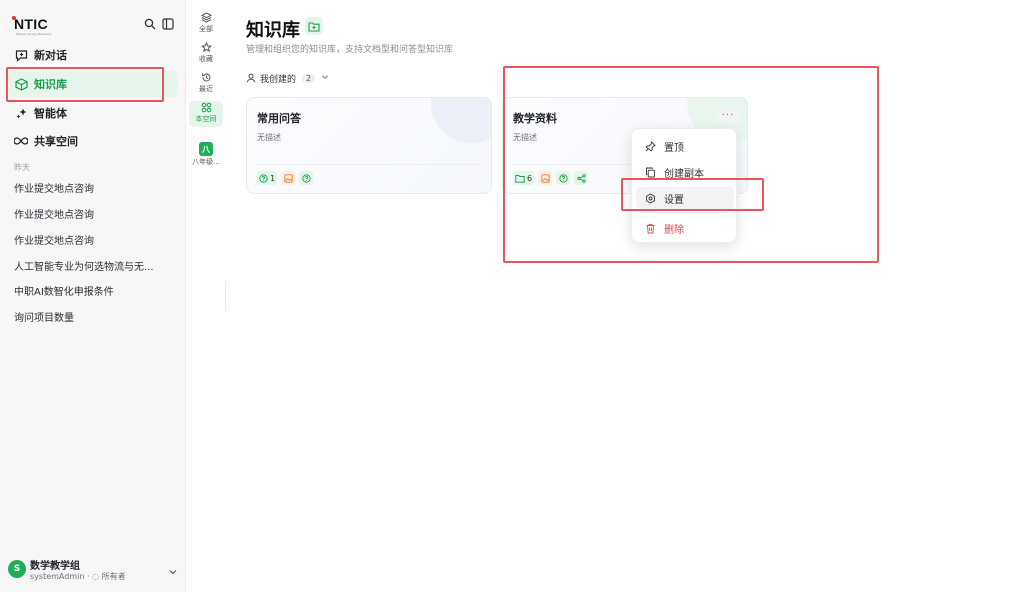  Describe the element at coordinates (206, 54) in the screenshot. I see `rail-item-favorites: 收藏` at that location.